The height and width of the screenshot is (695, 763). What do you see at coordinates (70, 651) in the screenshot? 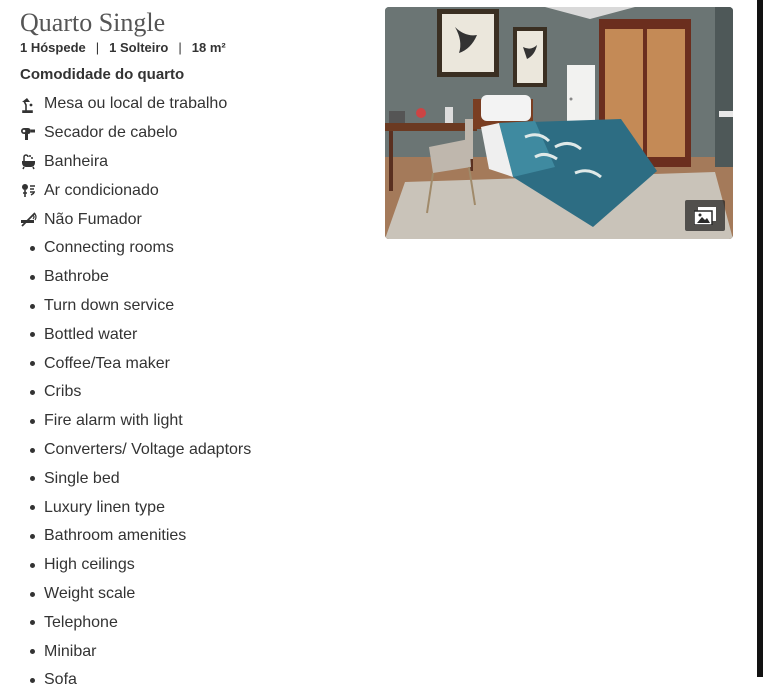
I see `amenity-label: Minibar` at bounding box center [70, 651].